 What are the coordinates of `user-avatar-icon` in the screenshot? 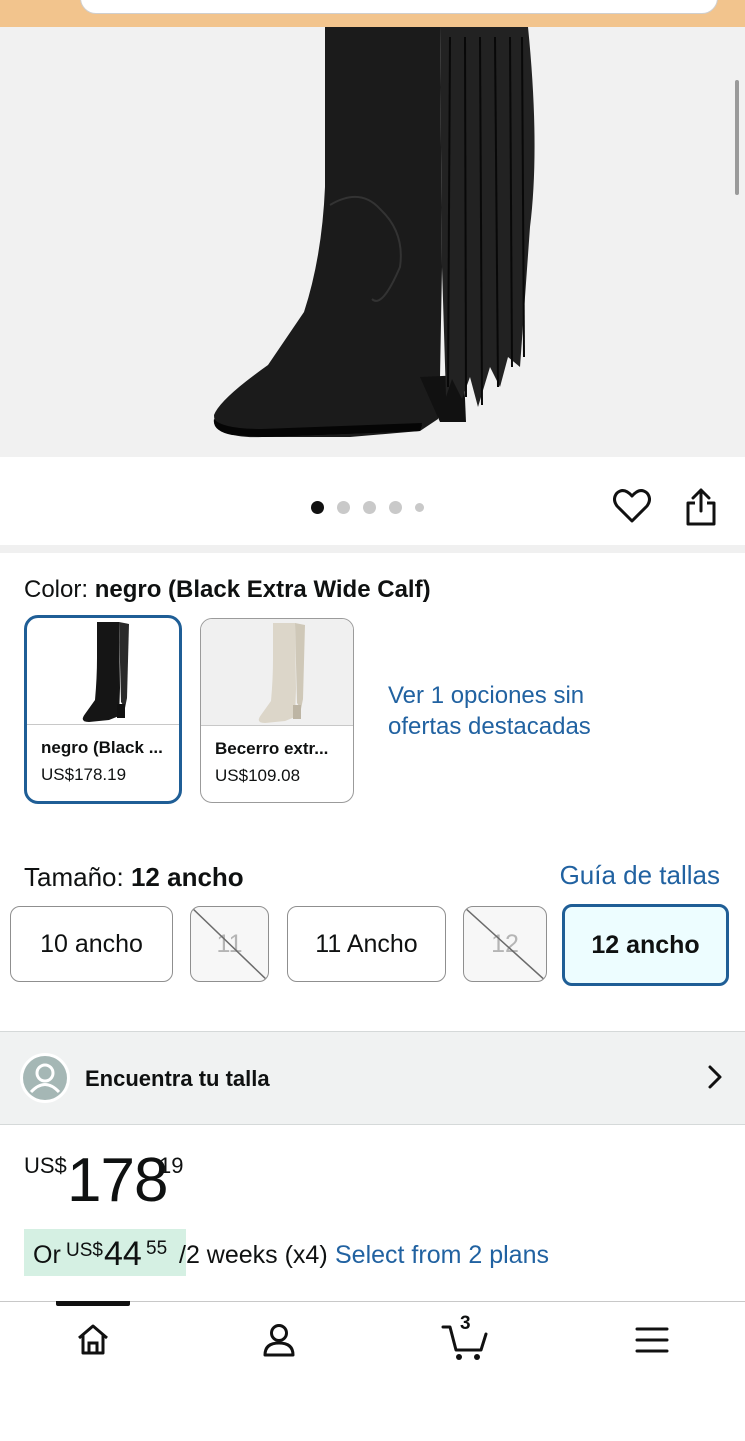 It's located at (45, 1078).